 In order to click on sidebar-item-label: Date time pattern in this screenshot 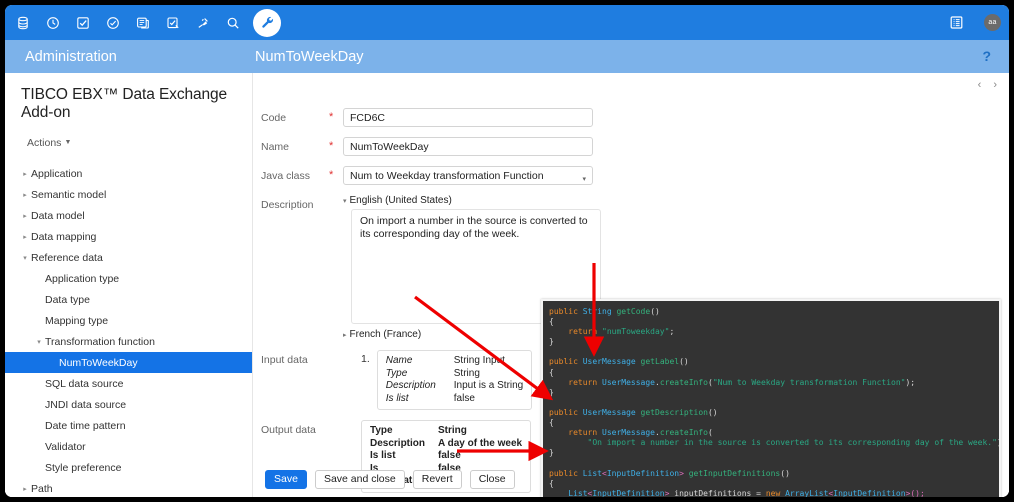, I will do `click(85, 425)`.